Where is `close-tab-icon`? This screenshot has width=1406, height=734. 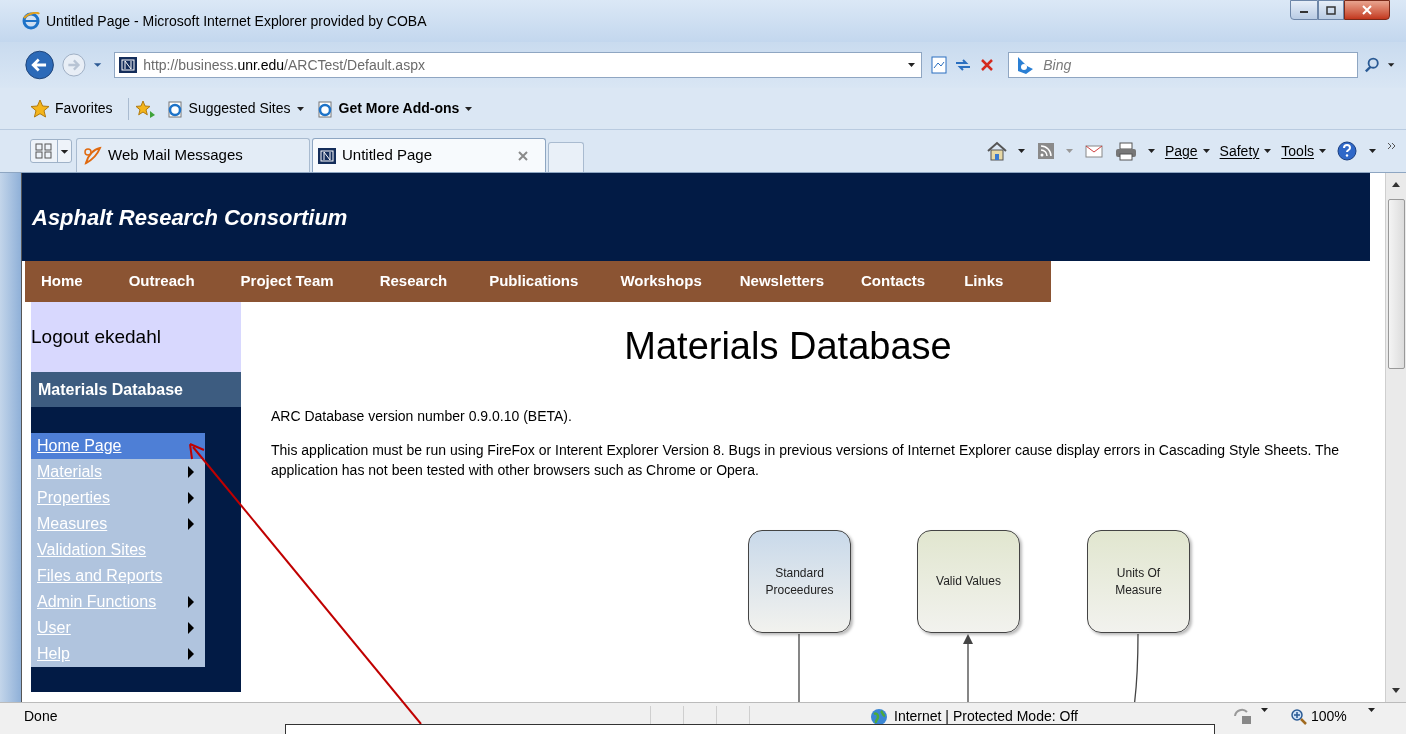 close-tab-icon is located at coordinates (523, 155).